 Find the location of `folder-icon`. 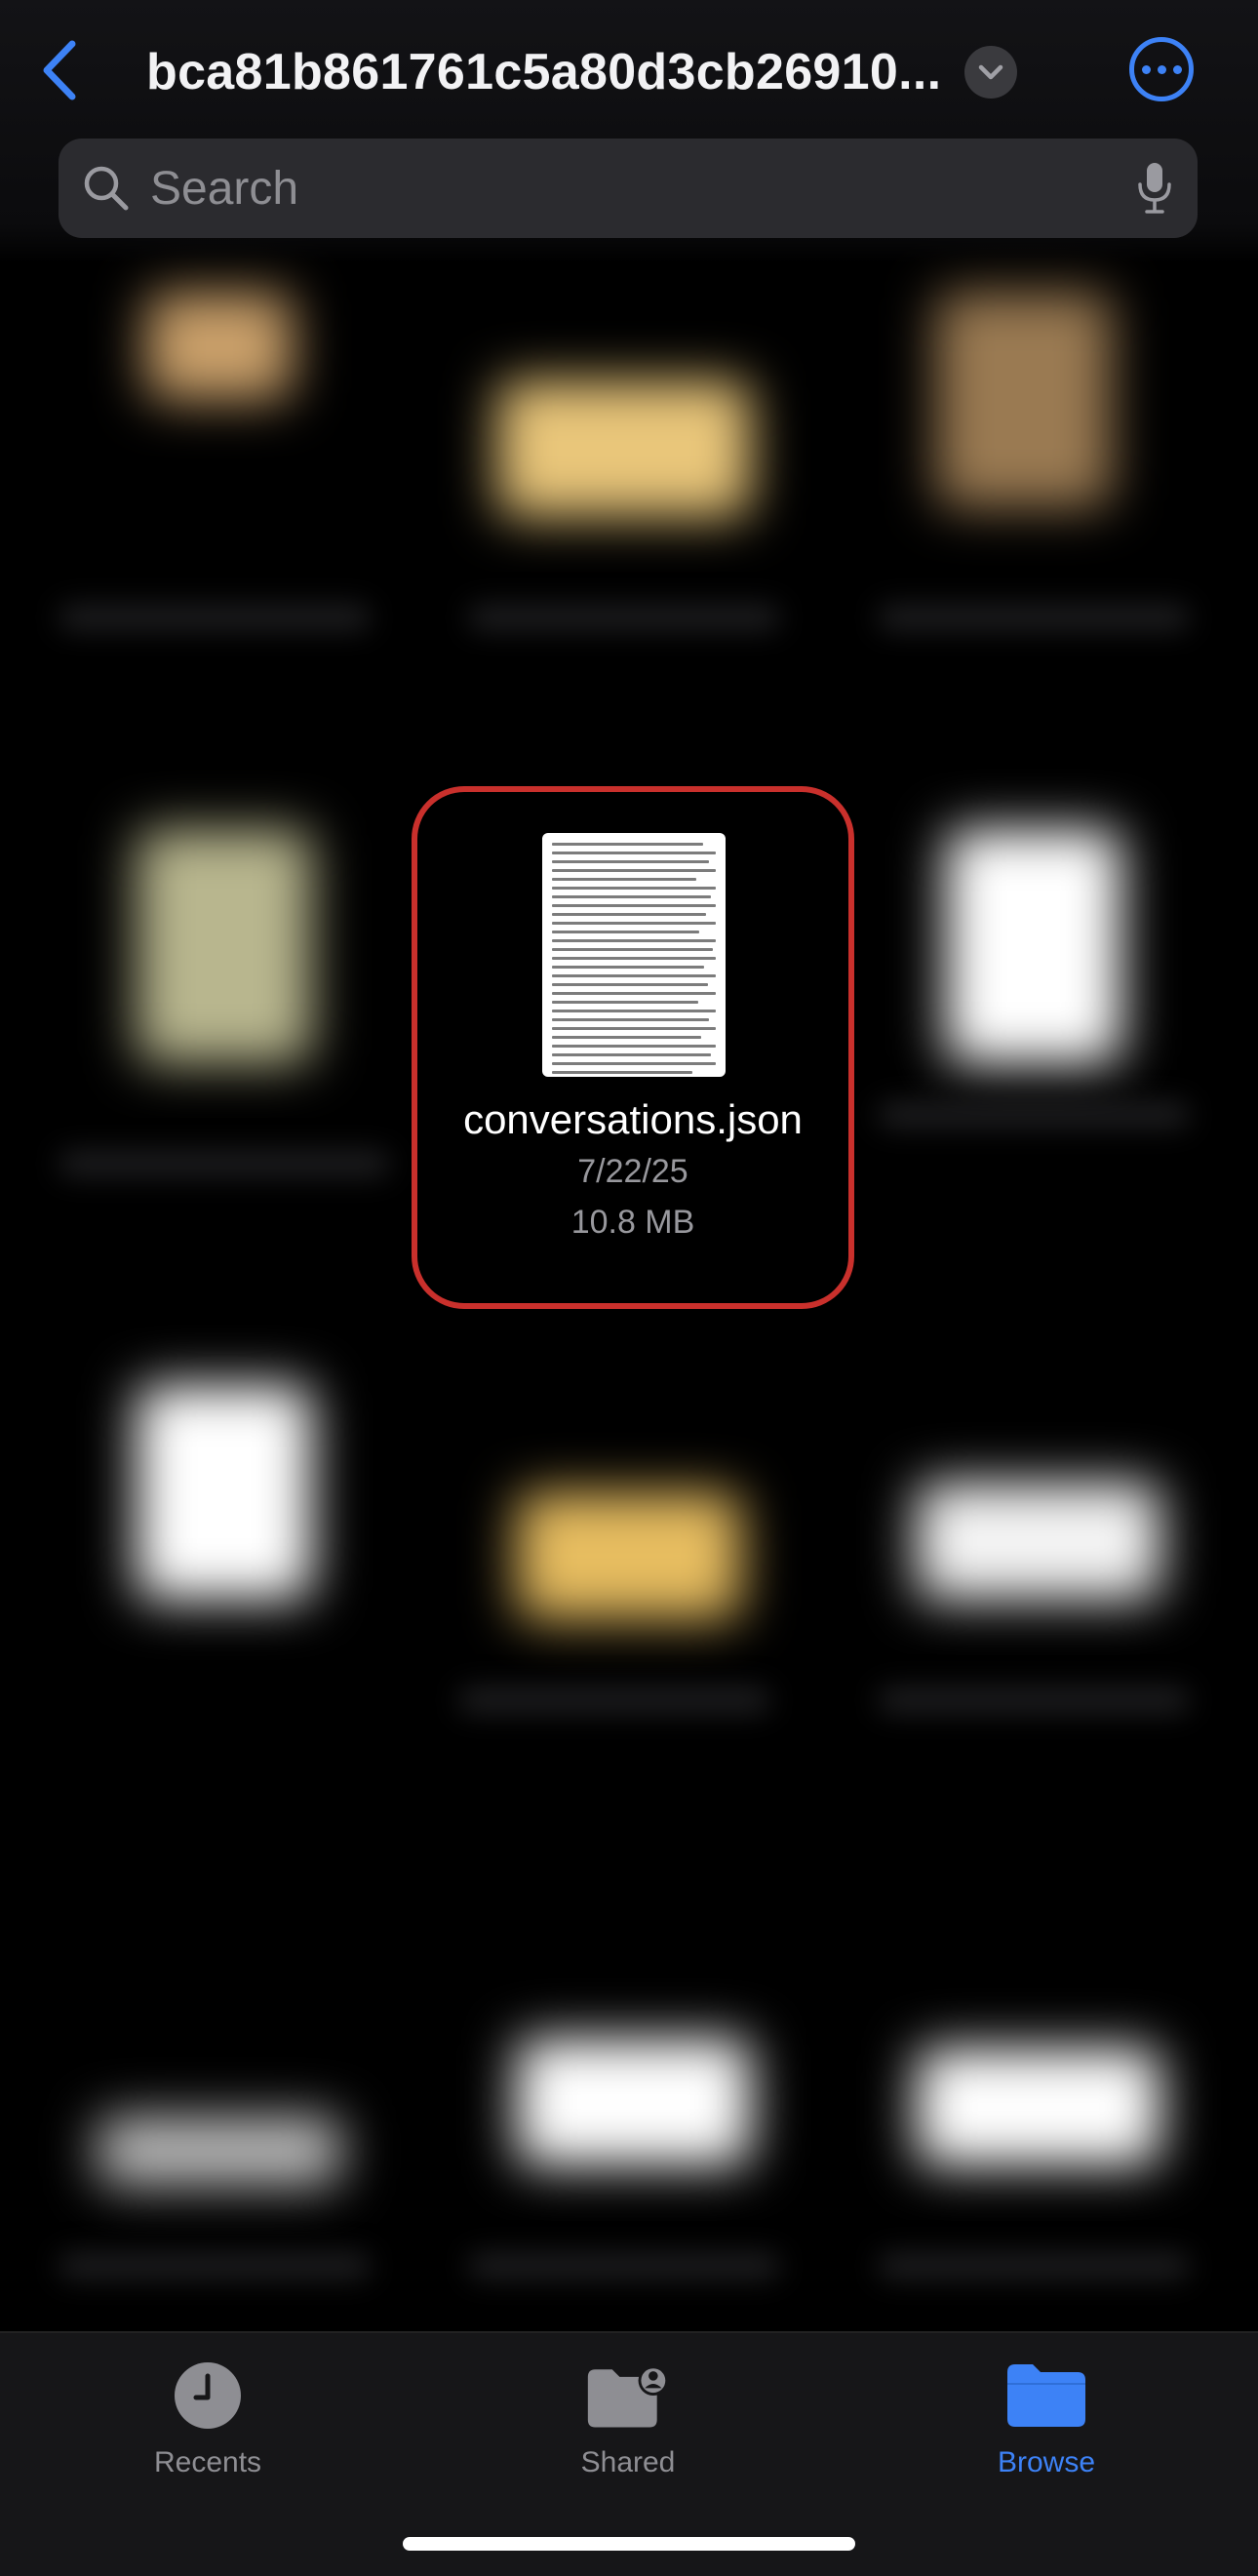

folder-icon is located at coordinates (1046, 2396).